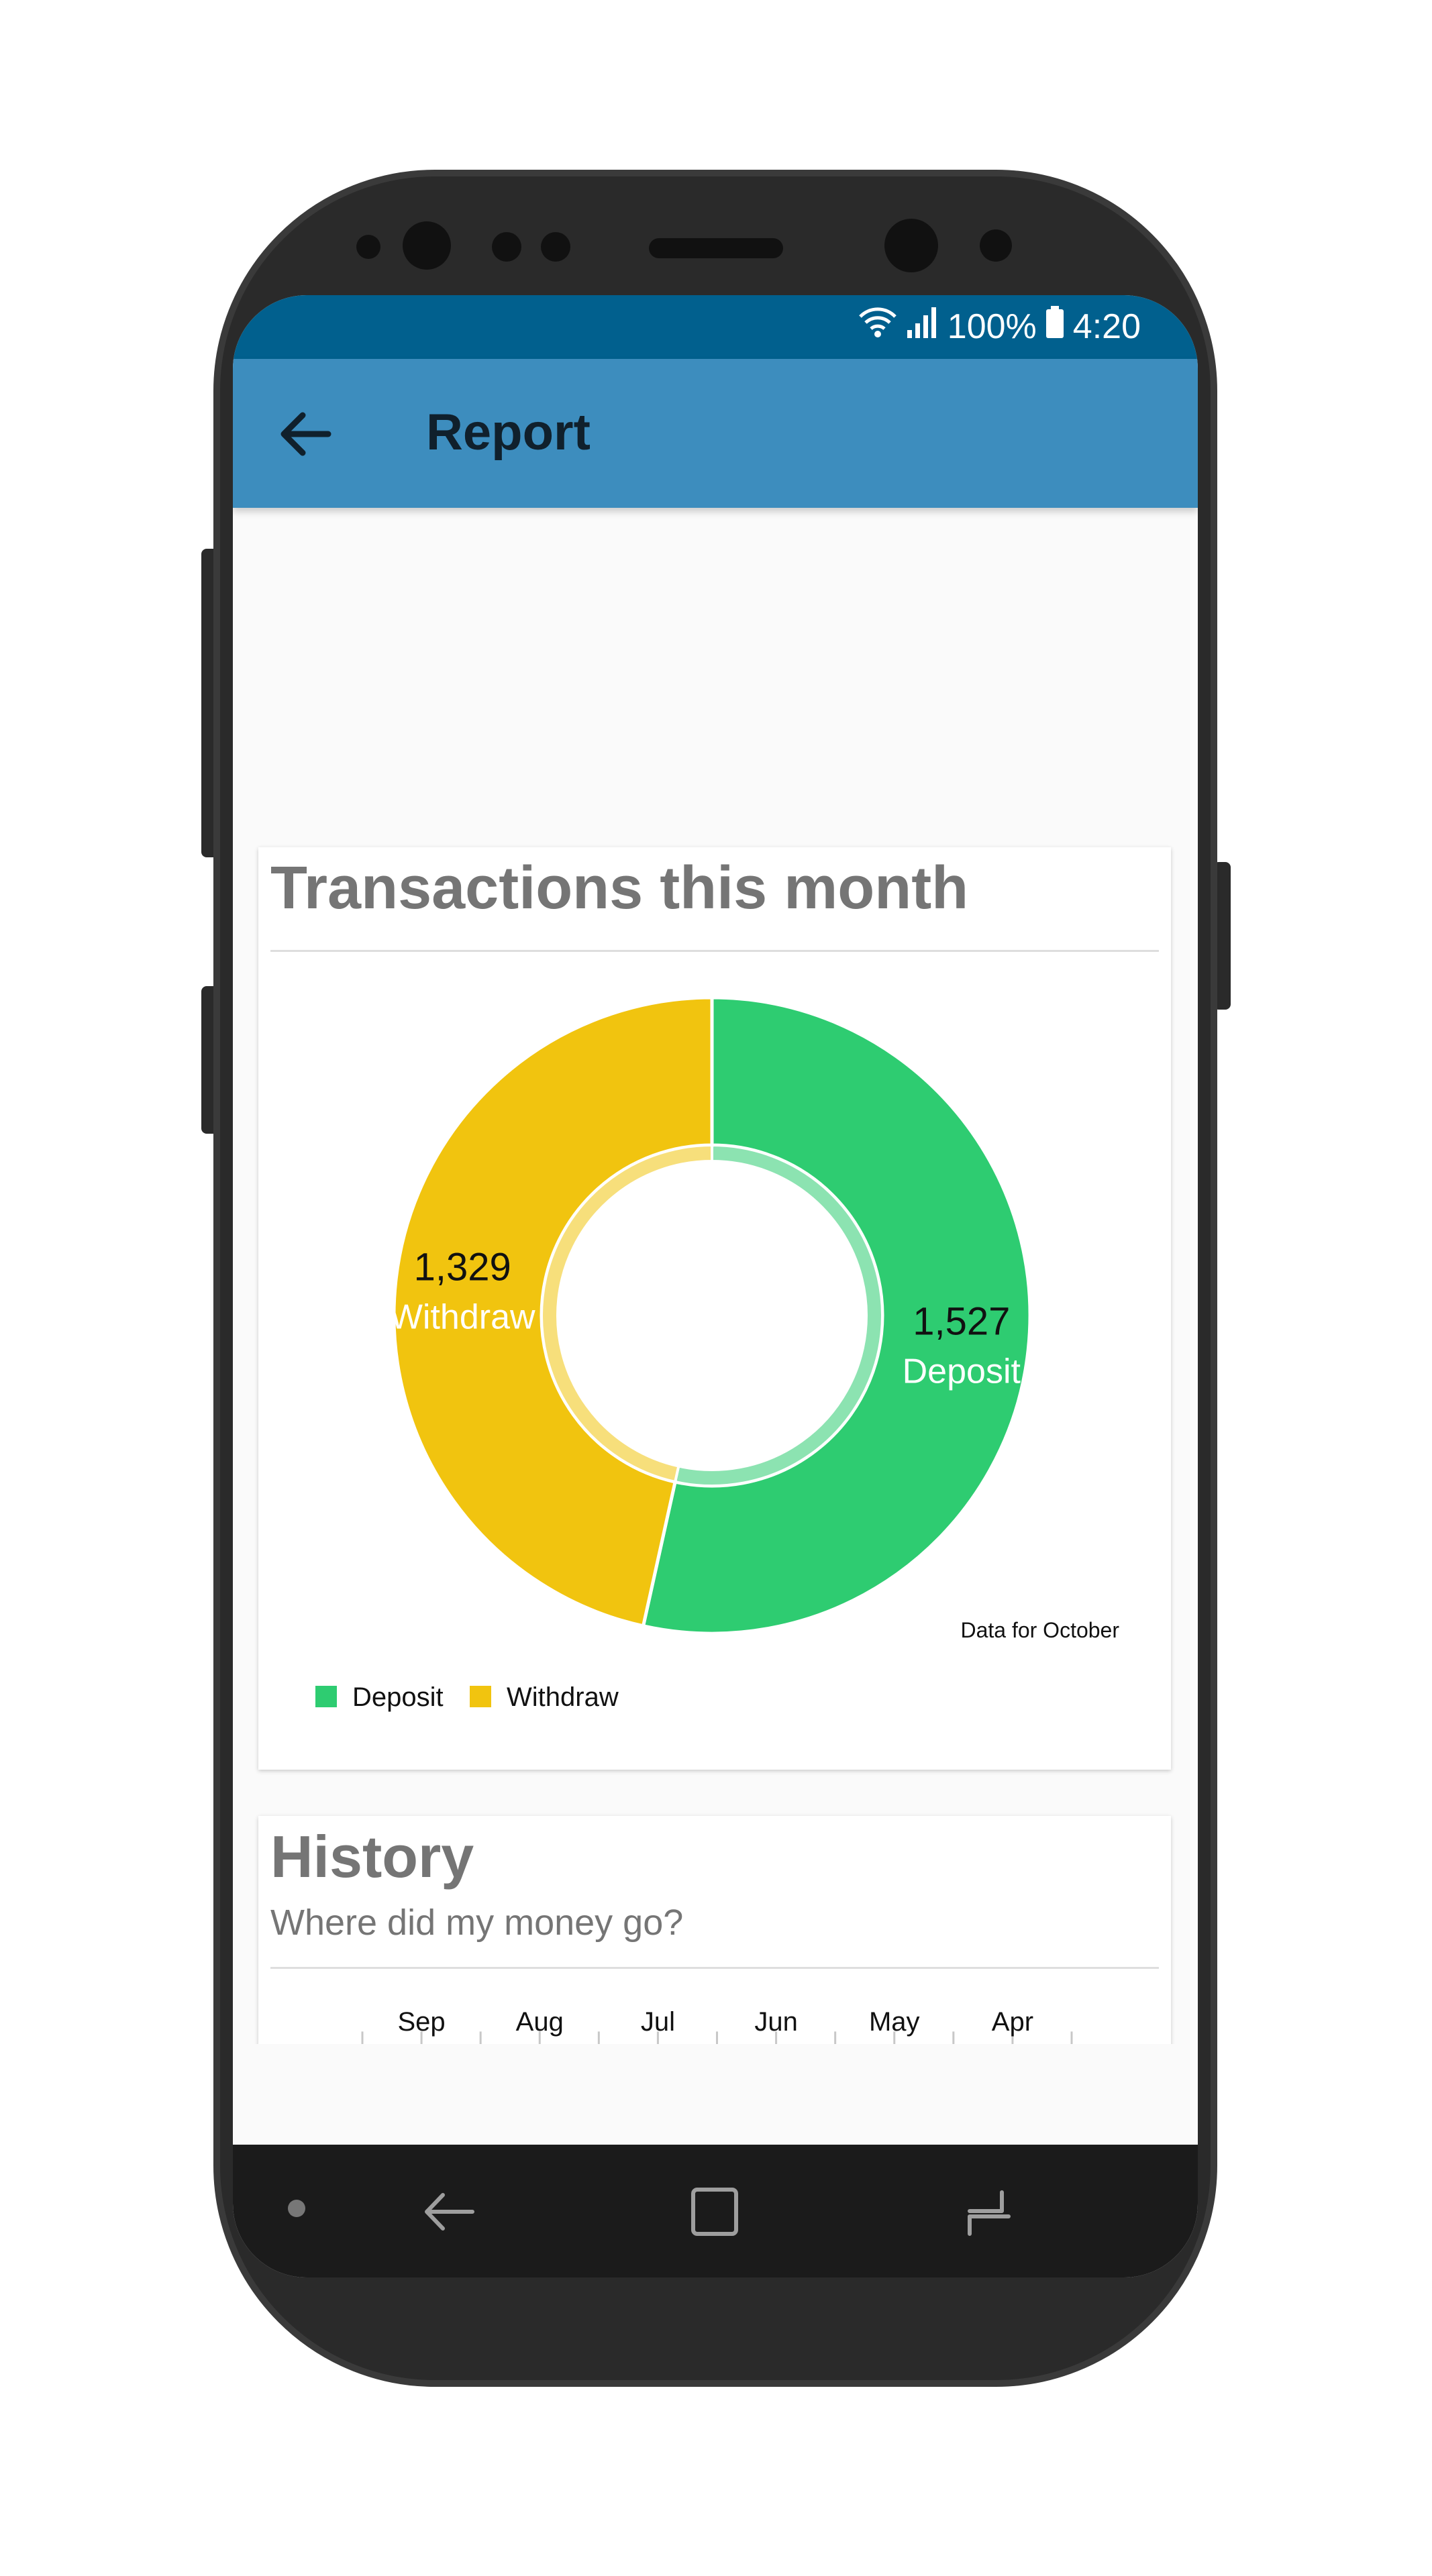  What do you see at coordinates (911, 245) in the screenshot?
I see `iris-camera` at bounding box center [911, 245].